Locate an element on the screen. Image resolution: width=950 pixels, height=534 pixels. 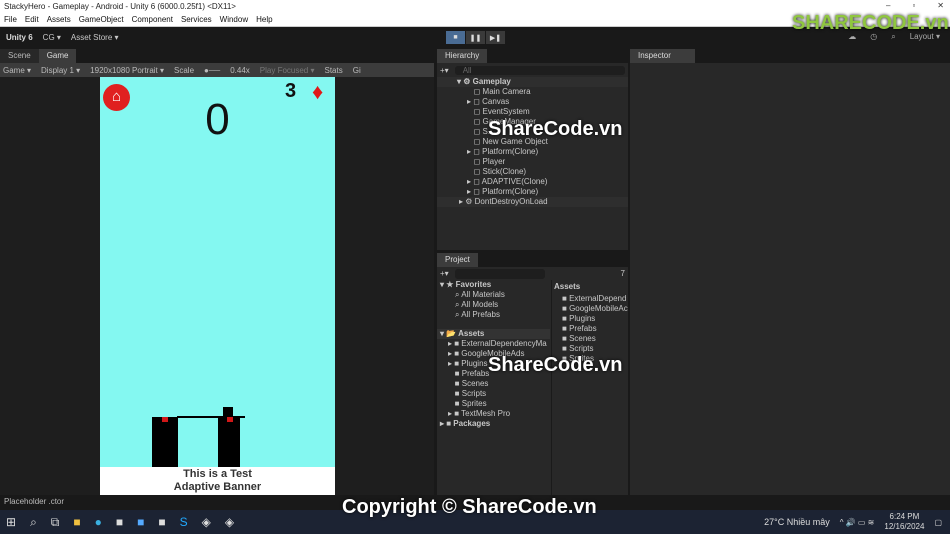
folder-item: ■ GoogleMobileAc is located at coordinates (590, 309).